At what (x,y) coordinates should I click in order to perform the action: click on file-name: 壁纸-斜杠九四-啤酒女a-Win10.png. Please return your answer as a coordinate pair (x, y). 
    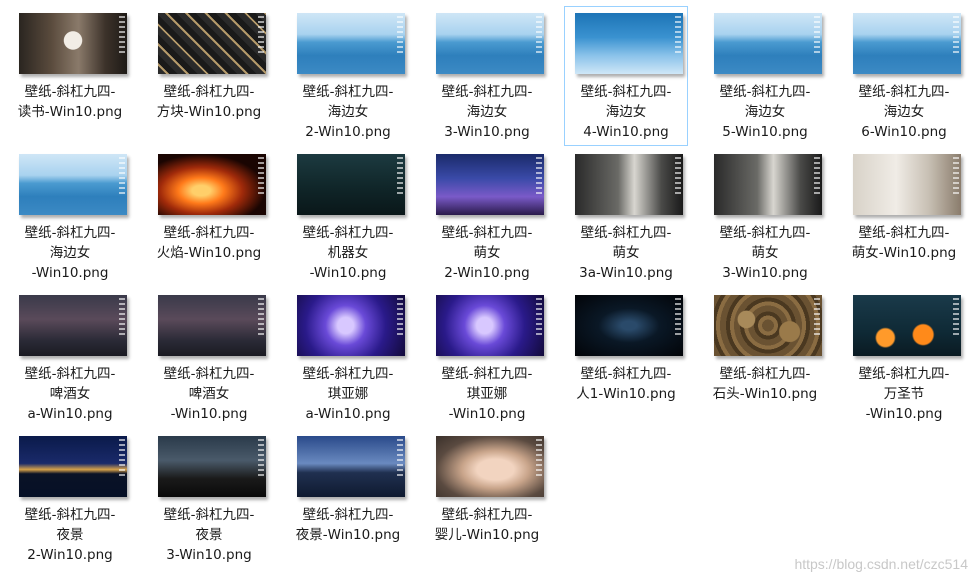
    Looking at the image, I should click on (70, 394).